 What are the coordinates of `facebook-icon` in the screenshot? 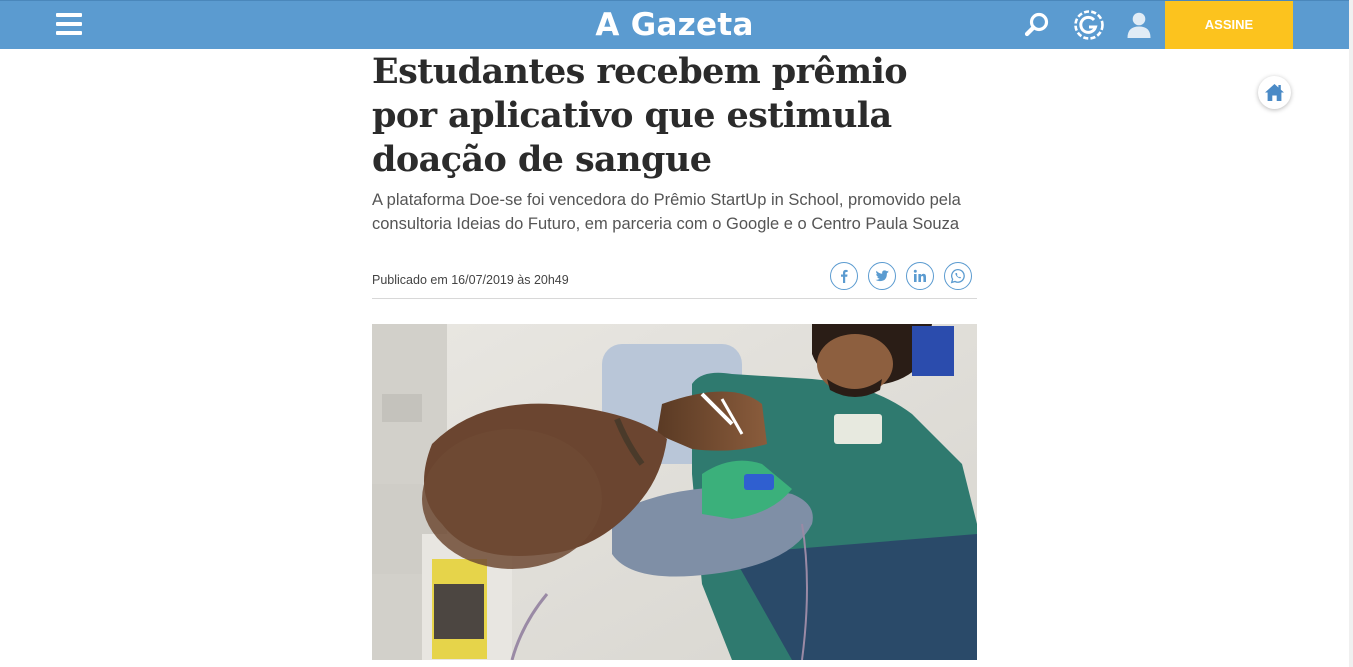 It's located at (844, 276).